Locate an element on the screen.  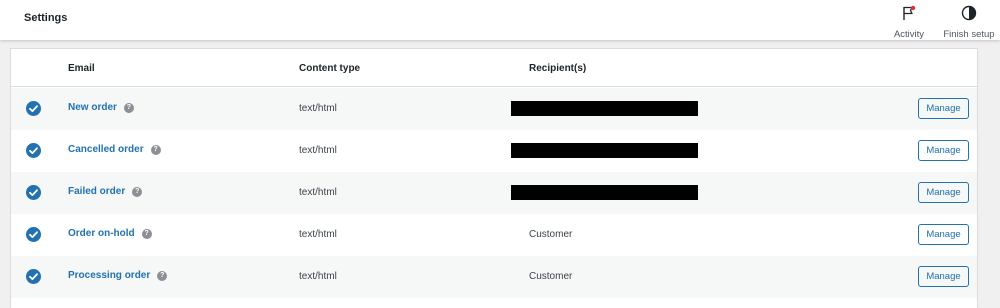
table-row: Failed order? text/html Manage is located at coordinates (494, 193).